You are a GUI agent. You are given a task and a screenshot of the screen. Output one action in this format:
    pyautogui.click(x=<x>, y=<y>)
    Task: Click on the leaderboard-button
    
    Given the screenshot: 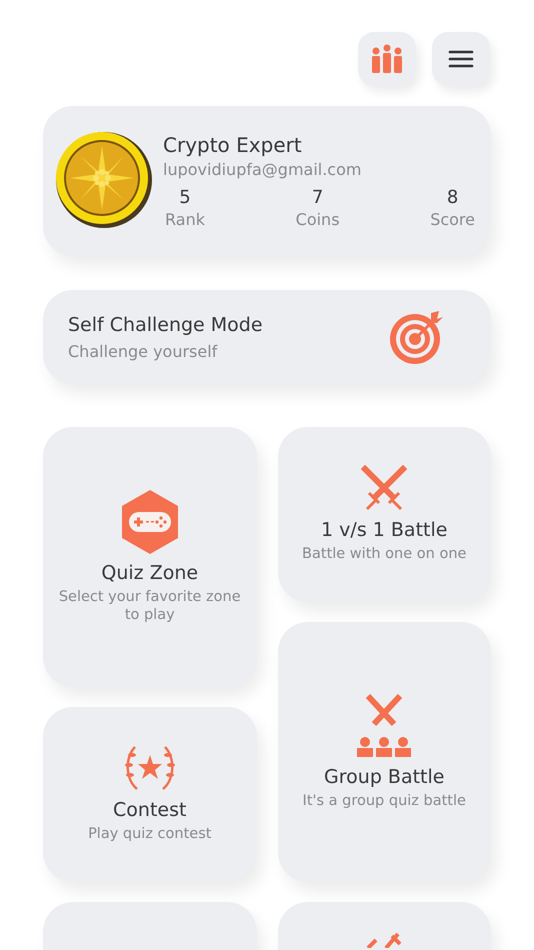 What is the action you would take?
    pyautogui.click(x=387, y=59)
    